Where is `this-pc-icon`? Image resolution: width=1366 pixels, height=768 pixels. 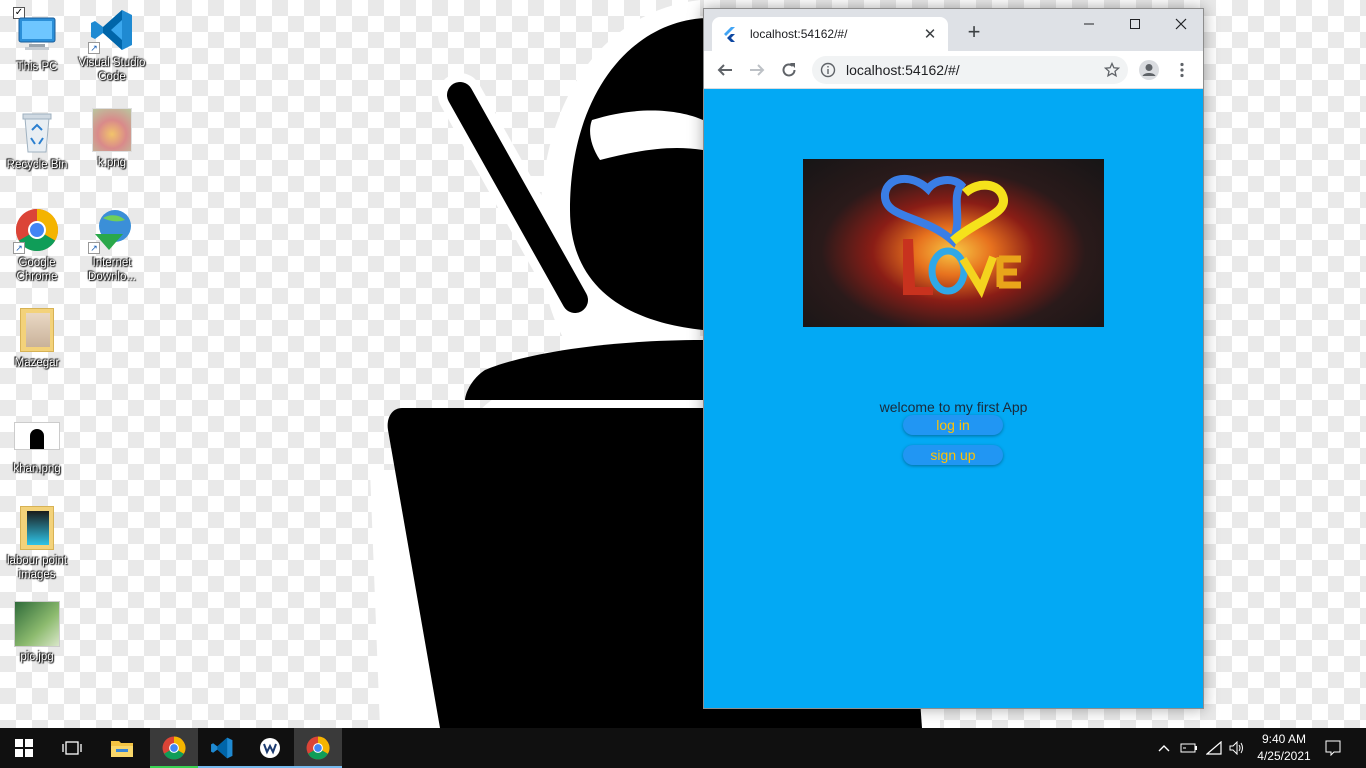 this-pc-icon is located at coordinates (37, 34).